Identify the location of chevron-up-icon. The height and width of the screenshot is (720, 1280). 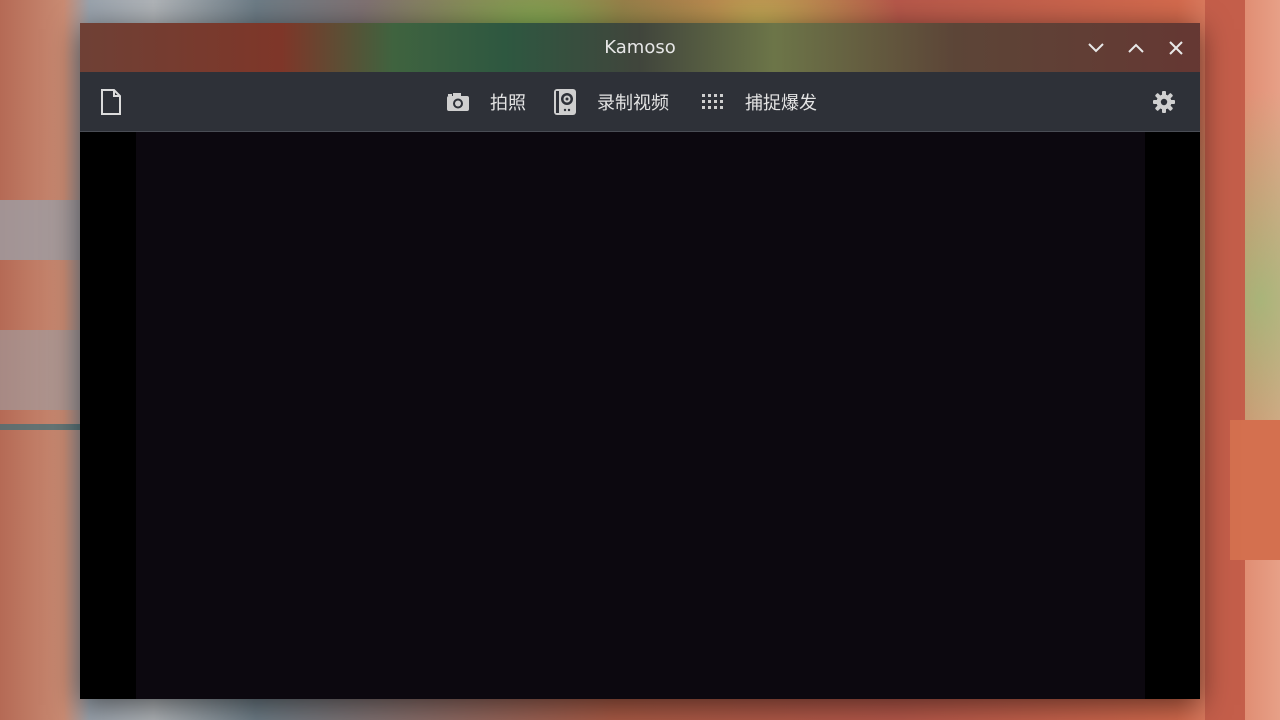
(1136, 48).